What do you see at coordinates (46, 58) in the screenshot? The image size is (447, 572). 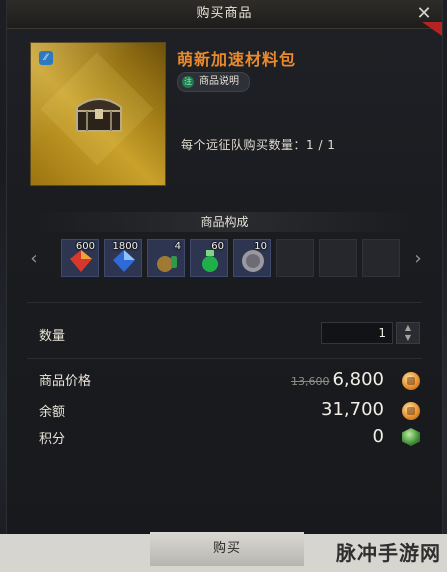 I see `item-tag-icon: ⁄⁄` at bounding box center [46, 58].